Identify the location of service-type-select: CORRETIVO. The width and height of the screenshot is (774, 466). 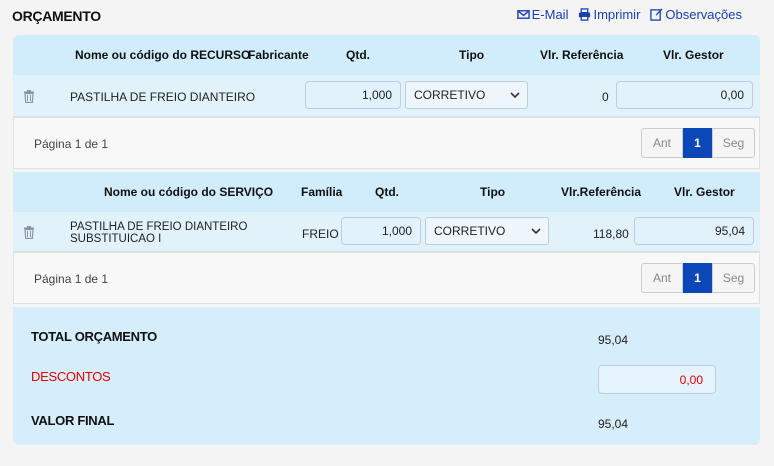
(487, 231).